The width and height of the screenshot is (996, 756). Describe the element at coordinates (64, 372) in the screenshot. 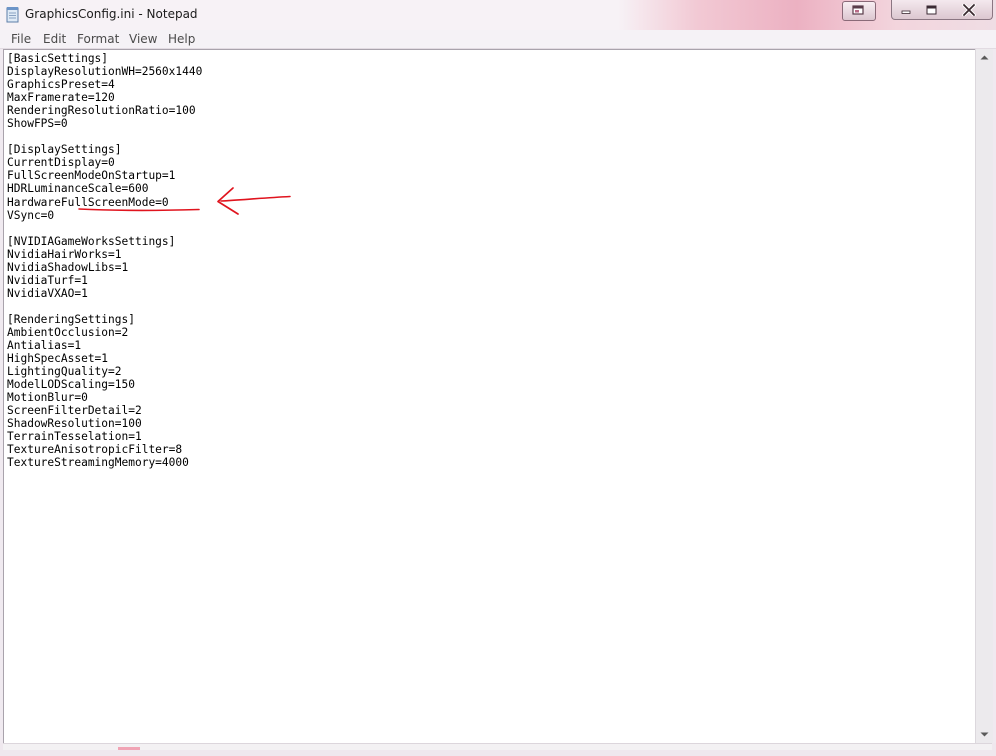

I see `editor-line: LightingQuality=2` at that location.